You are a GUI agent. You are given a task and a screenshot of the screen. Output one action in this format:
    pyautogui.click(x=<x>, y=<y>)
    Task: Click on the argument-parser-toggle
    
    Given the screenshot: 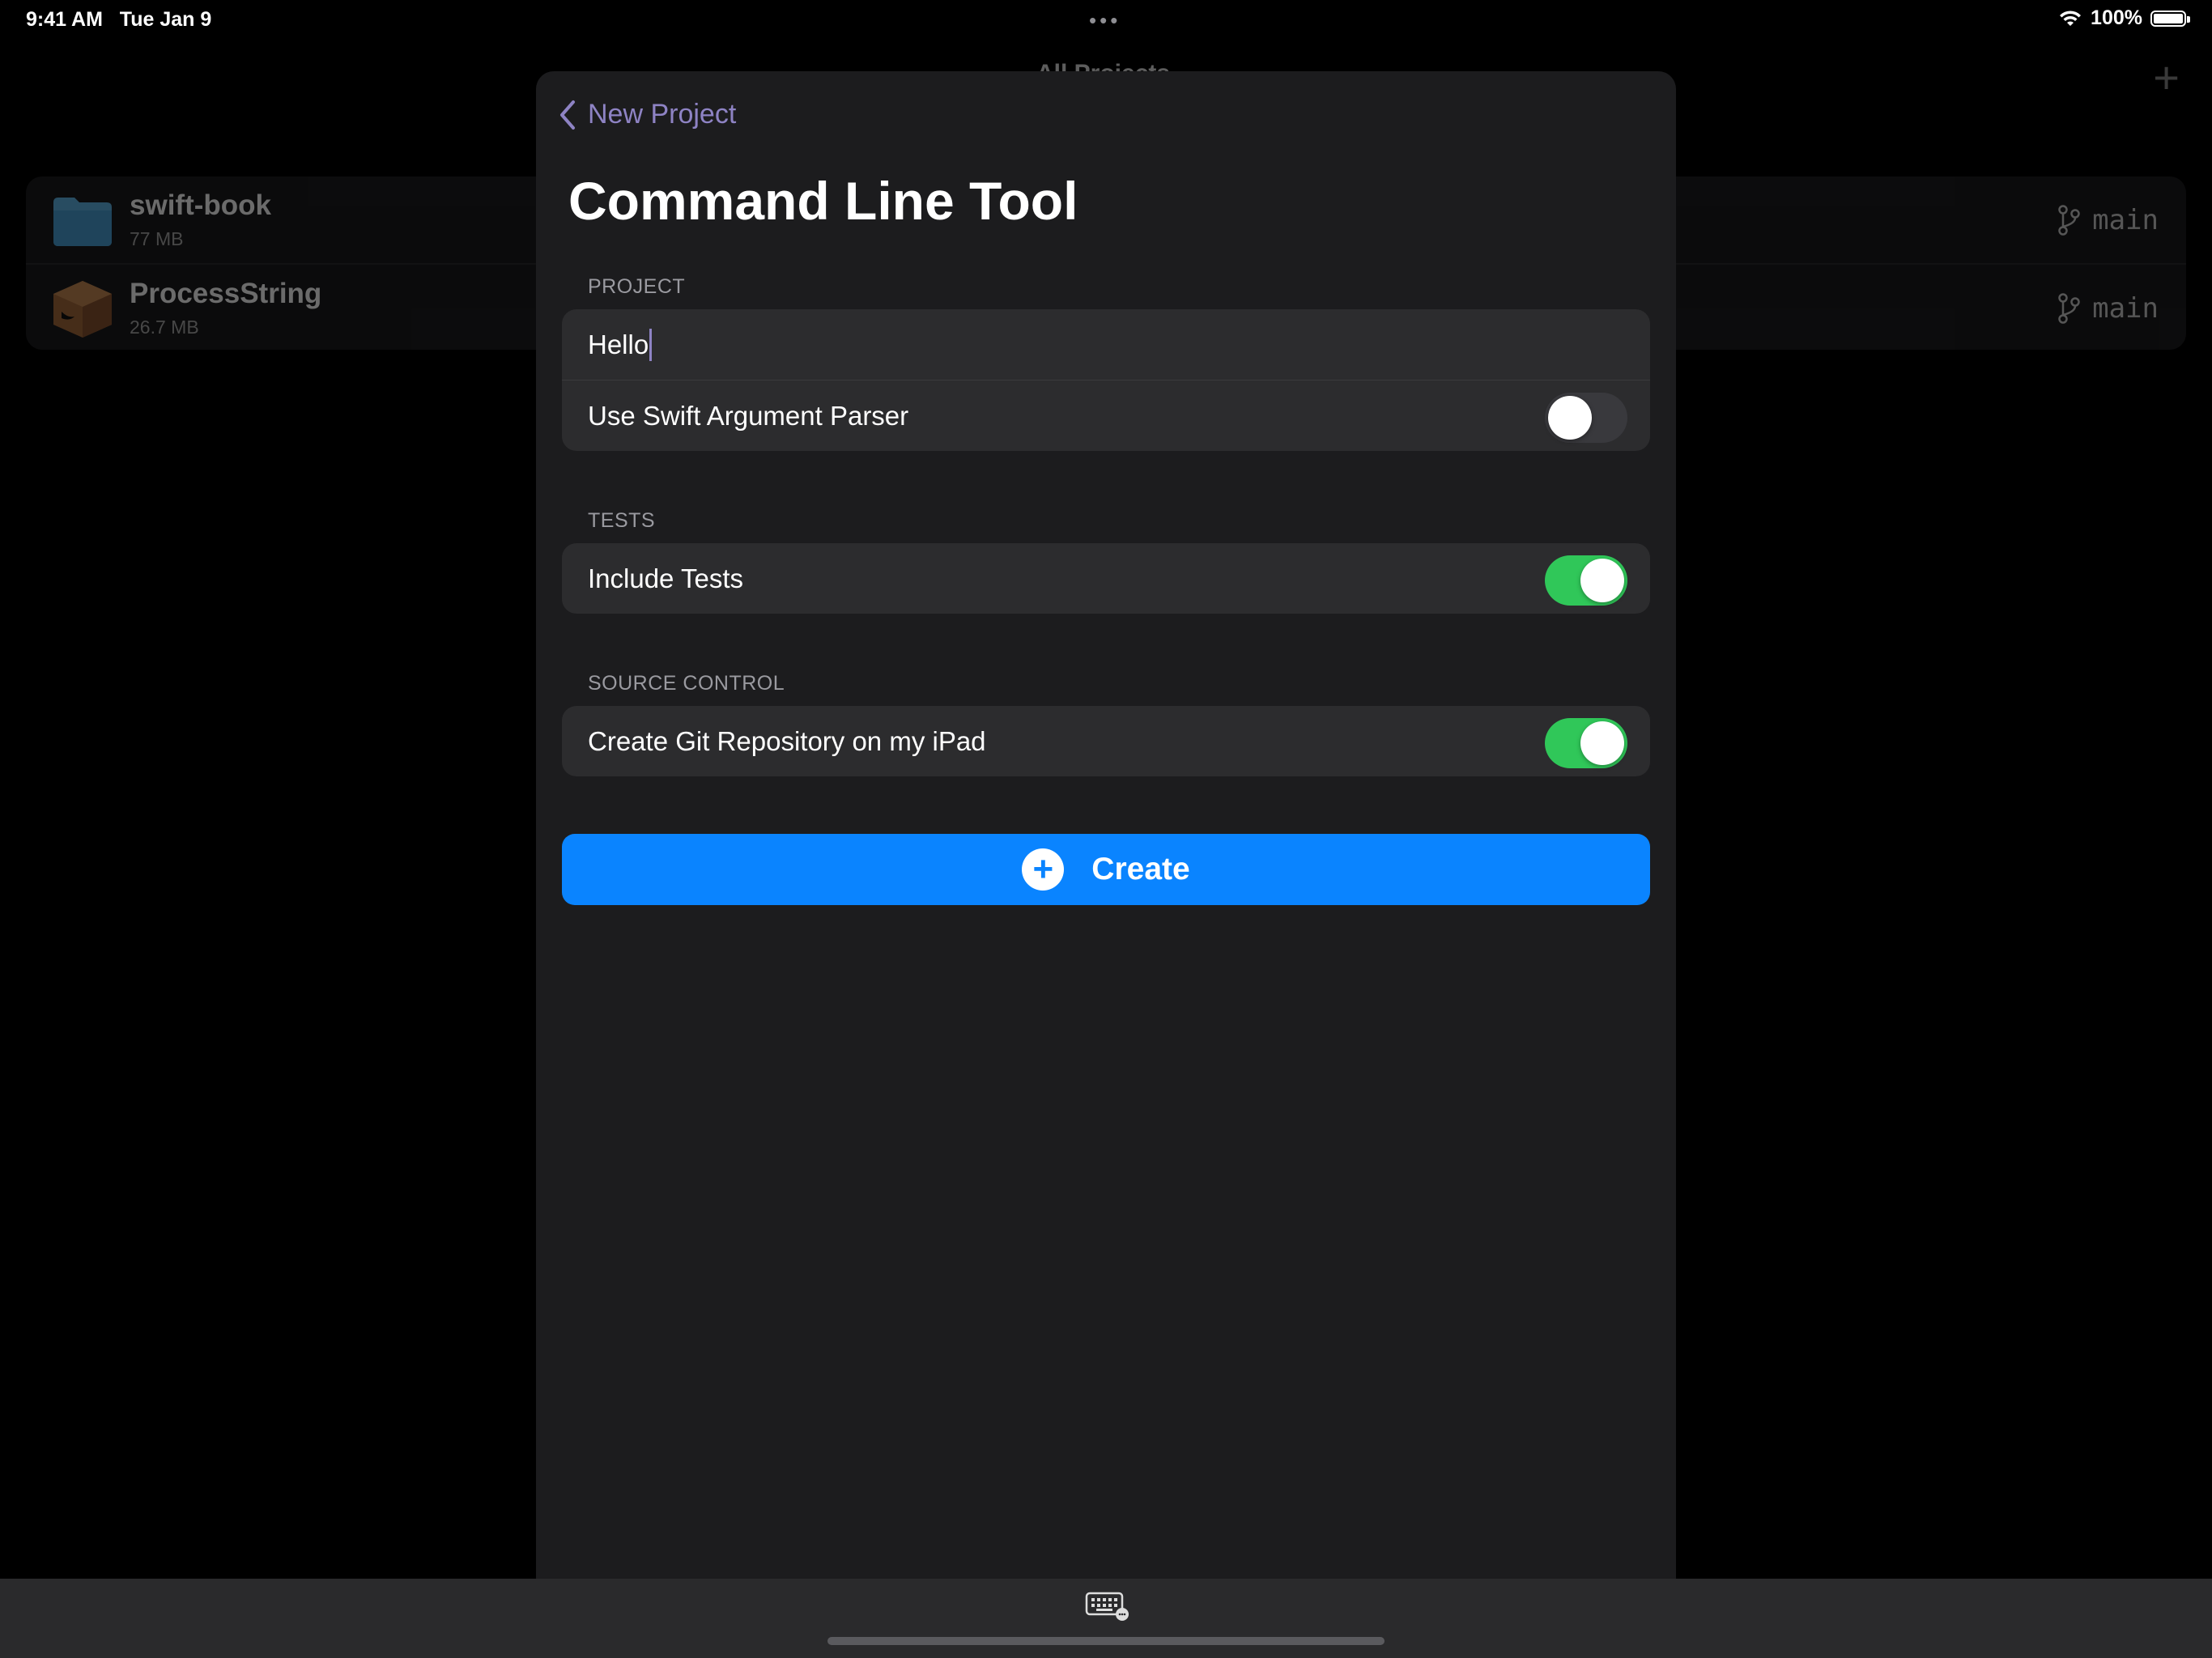 What is the action you would take?
    pyautogui.click(x=1586, y=418)
    